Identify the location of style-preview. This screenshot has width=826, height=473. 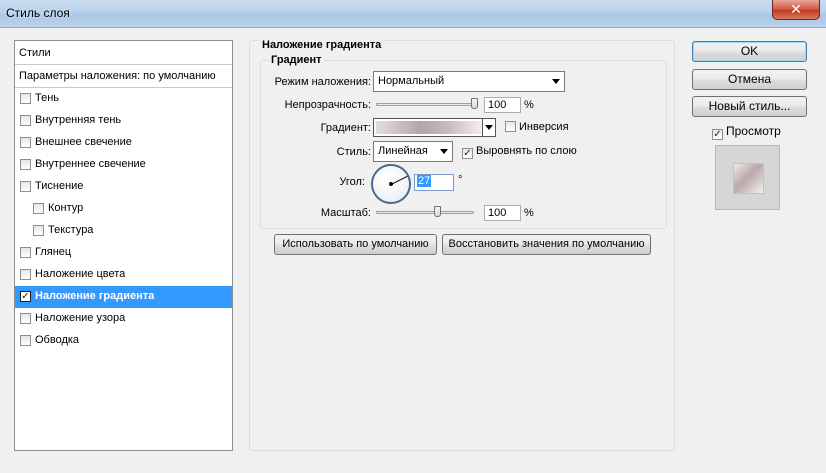
(747, 177).